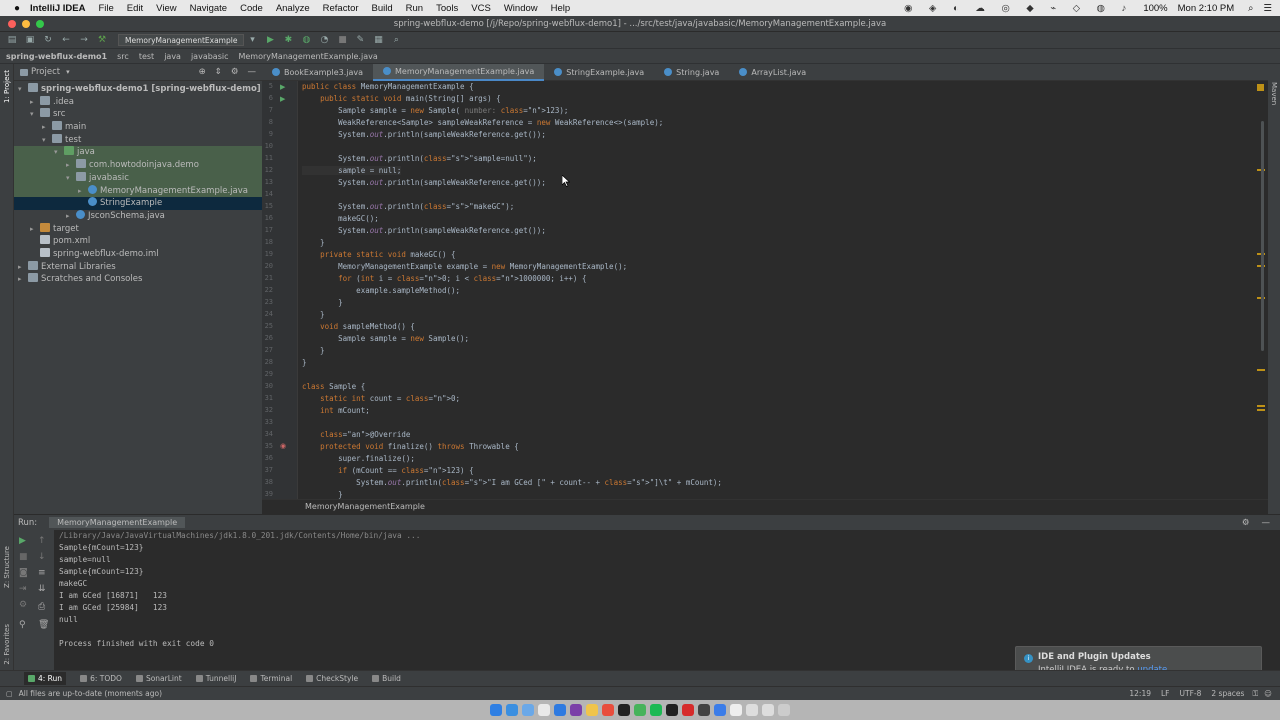 The width and height of the screenshot is (1280, 720). I want to click on editor-tab: ArrayList.java, so click(772, 72).